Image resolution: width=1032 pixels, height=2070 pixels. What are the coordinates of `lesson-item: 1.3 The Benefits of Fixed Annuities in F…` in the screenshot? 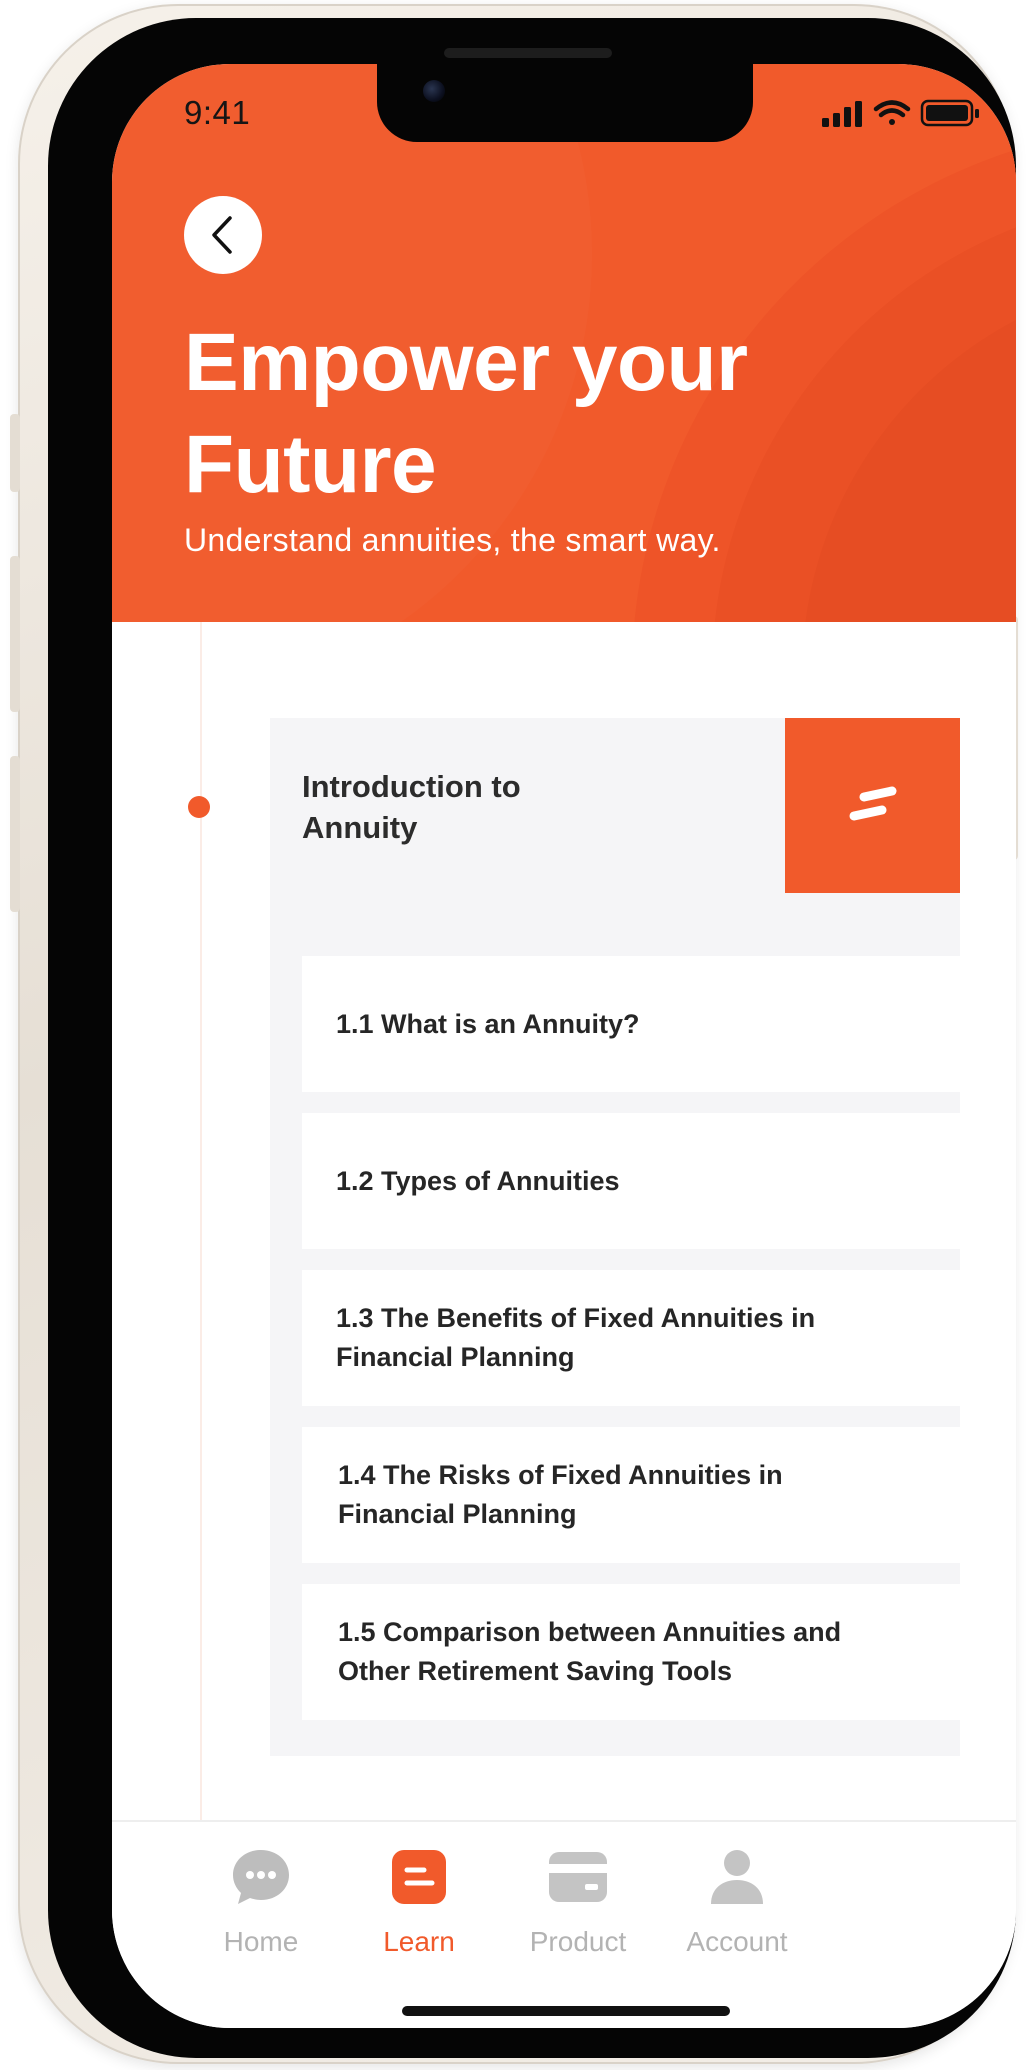 It's located at (631, 1338).